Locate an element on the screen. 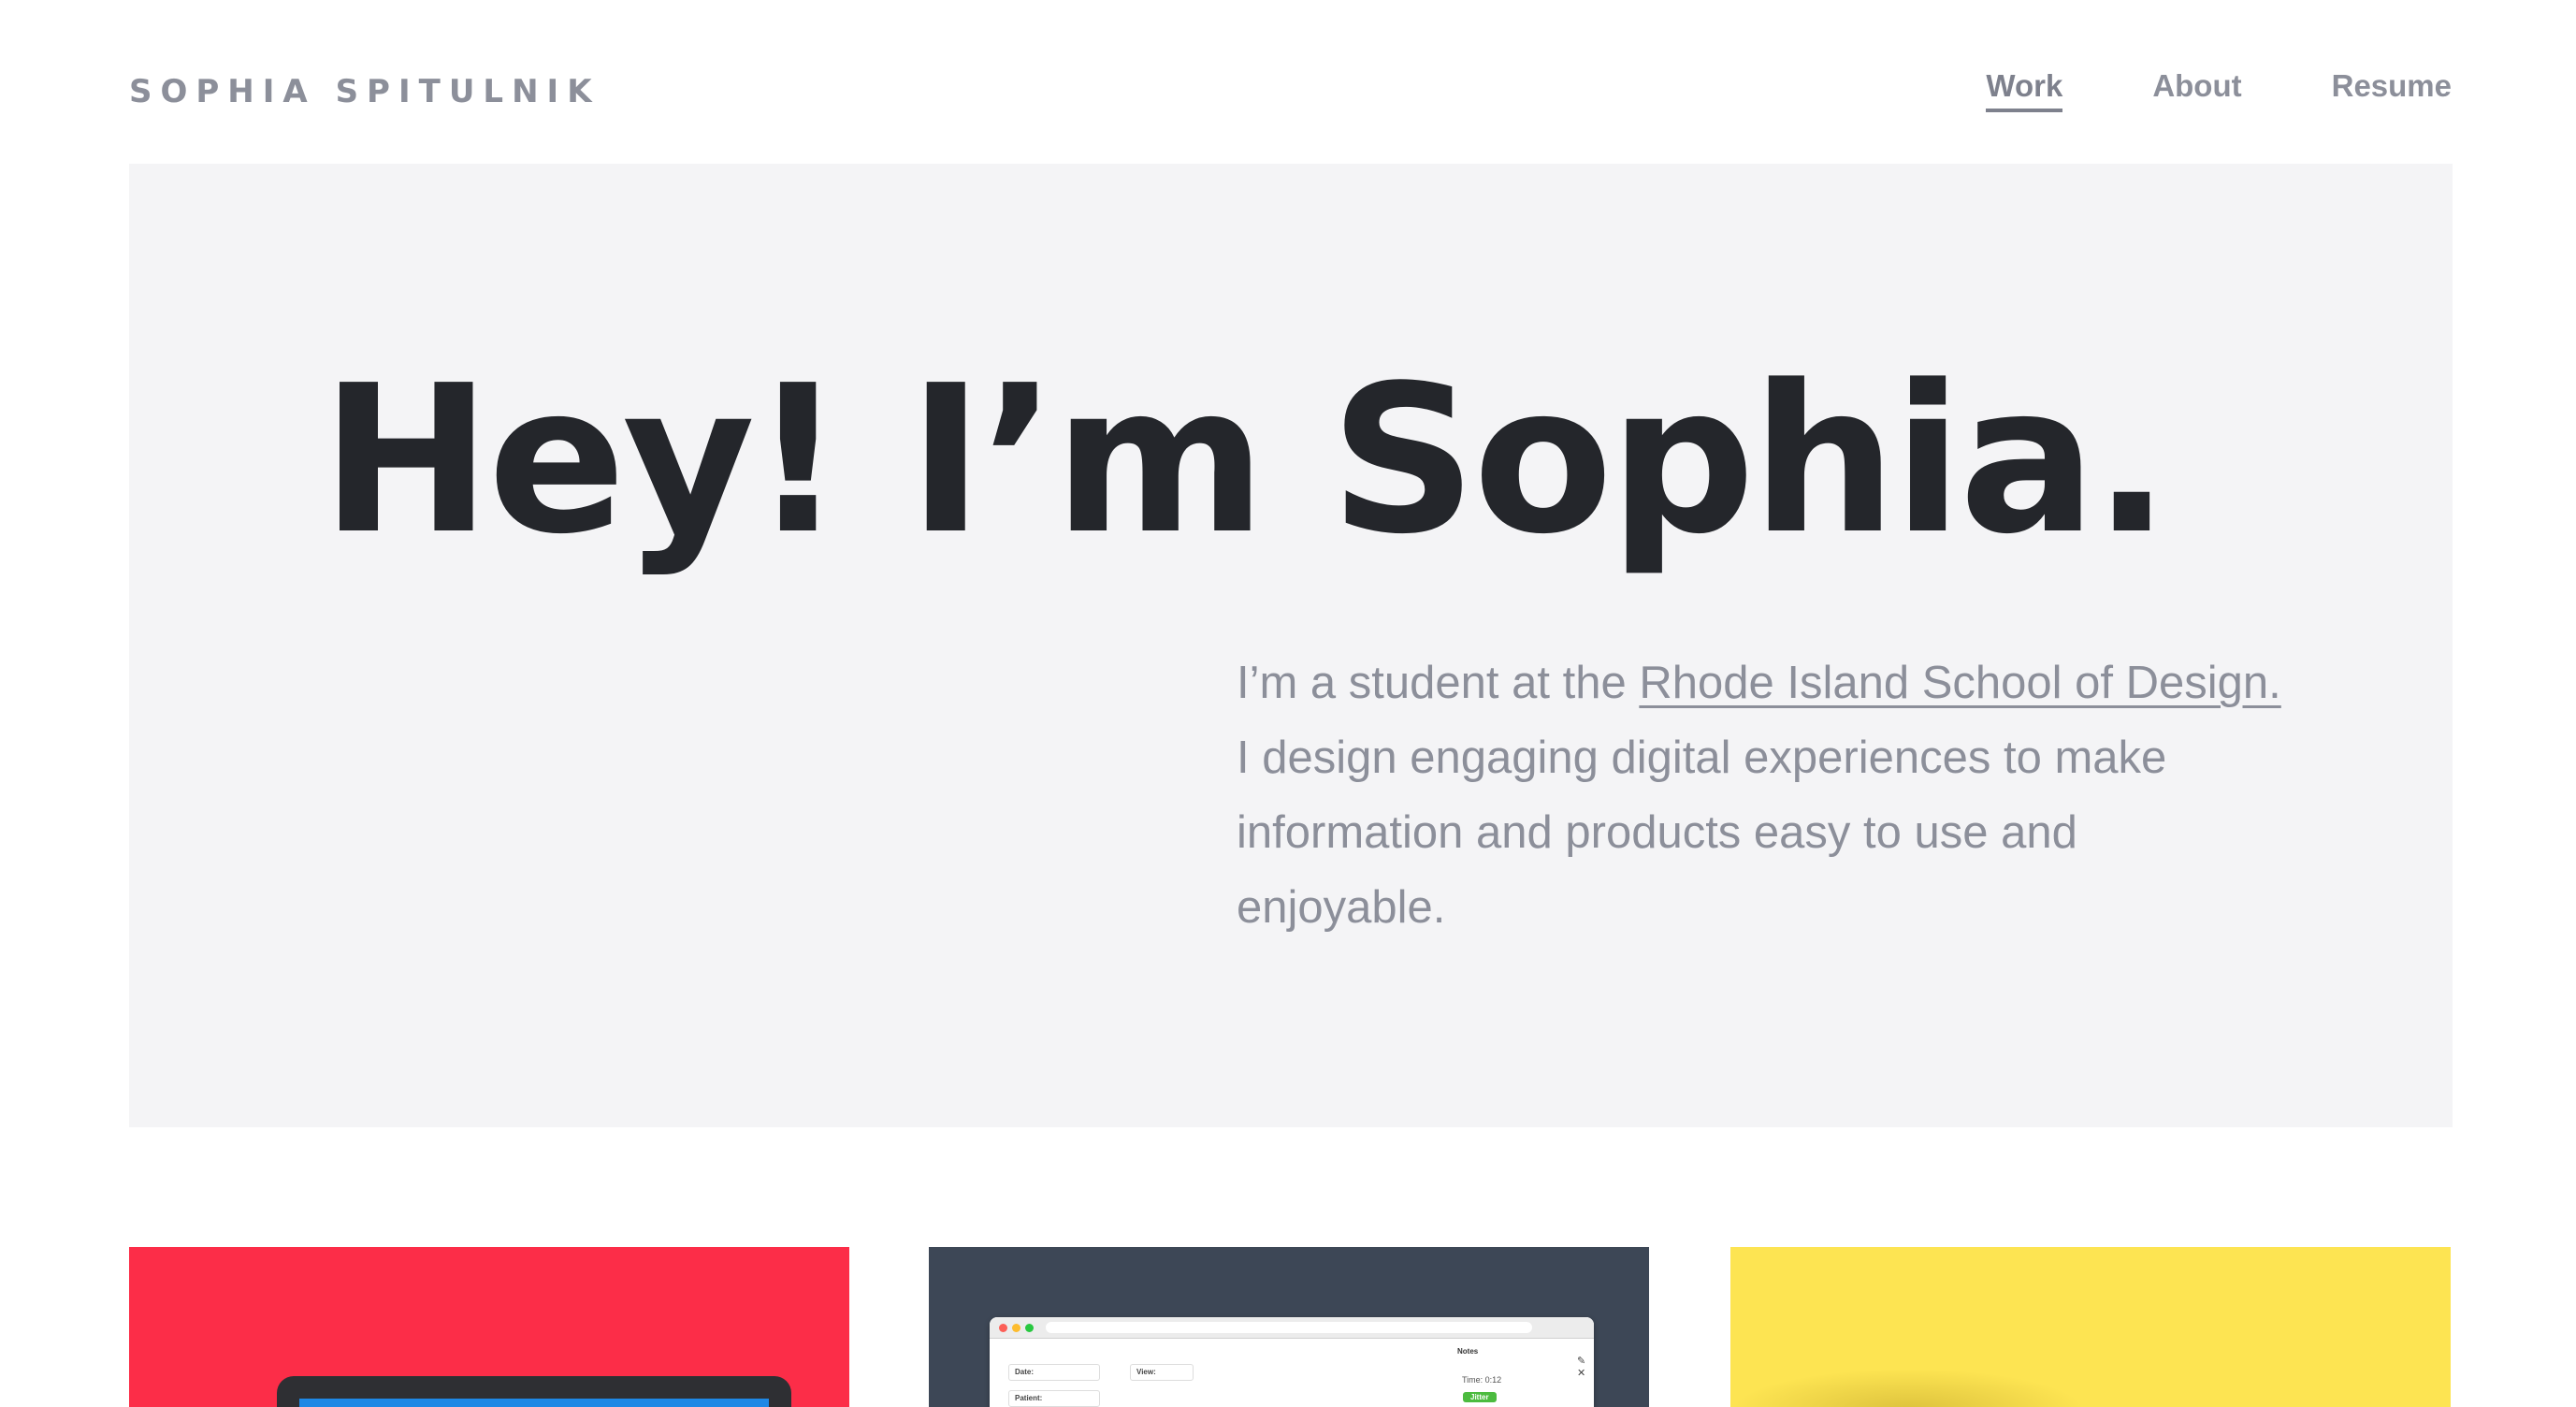 The height and width of the screenshot is (1407, 2576). window-address-bar is located at coordinates (1289, 1327).